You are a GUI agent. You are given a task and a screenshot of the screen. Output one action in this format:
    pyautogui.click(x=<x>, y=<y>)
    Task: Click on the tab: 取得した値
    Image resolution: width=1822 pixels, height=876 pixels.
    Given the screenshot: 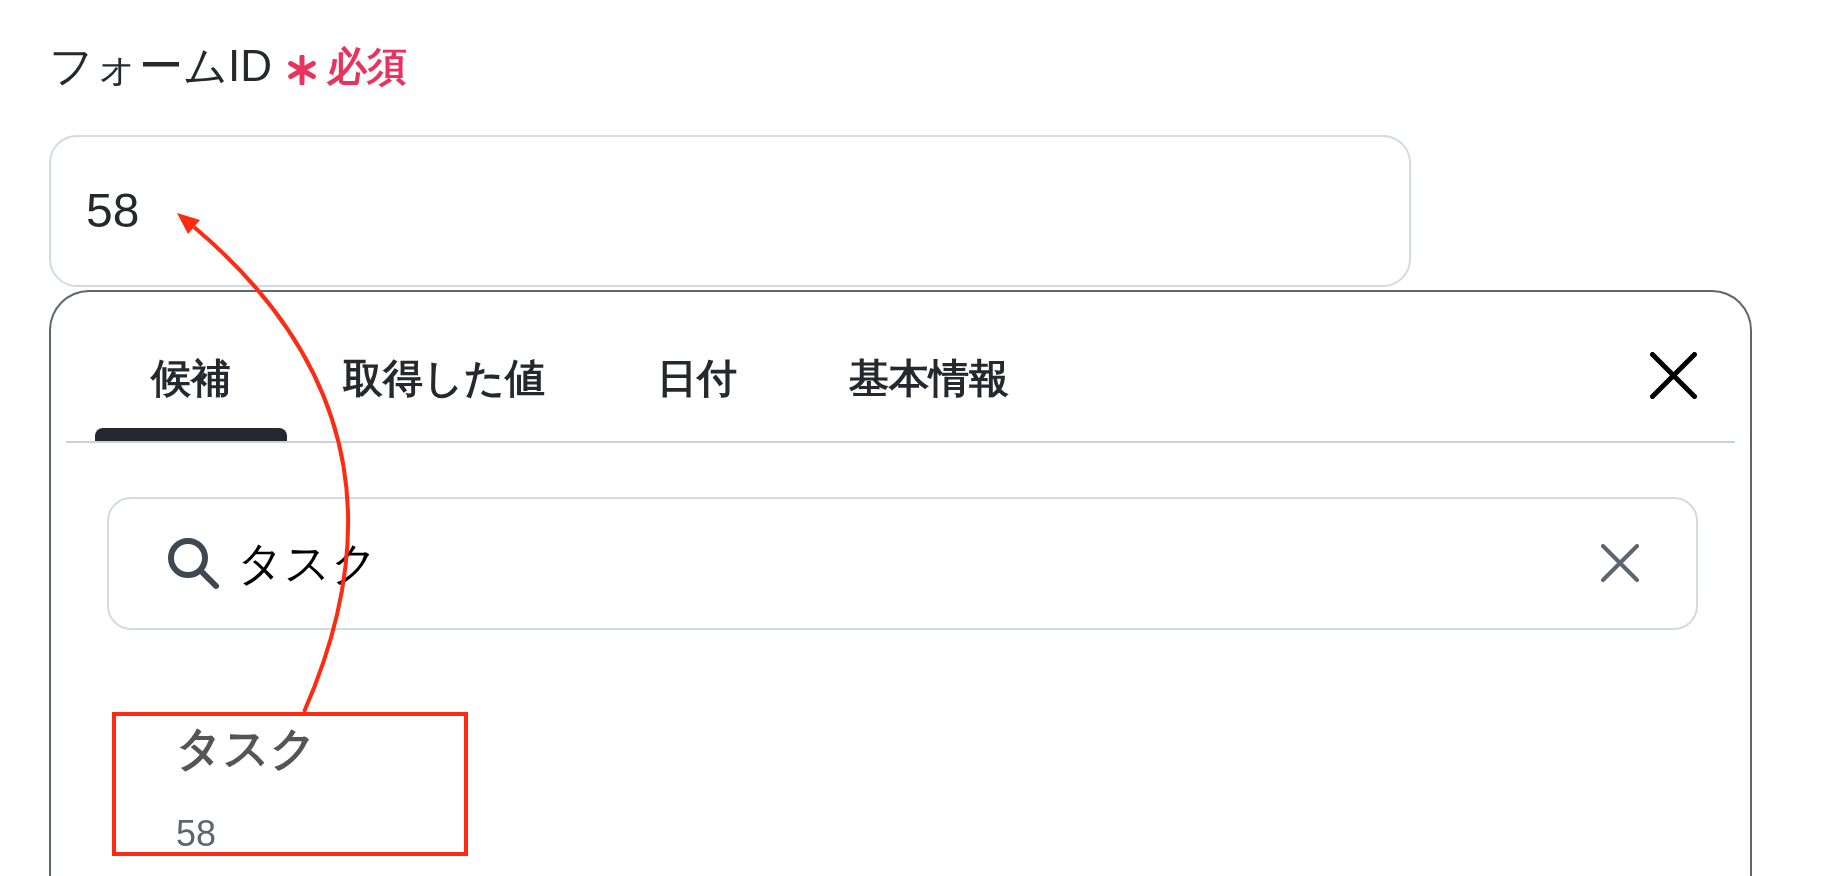 What is the action you would take?
    pyautogui.click(x=444, y=366)
    